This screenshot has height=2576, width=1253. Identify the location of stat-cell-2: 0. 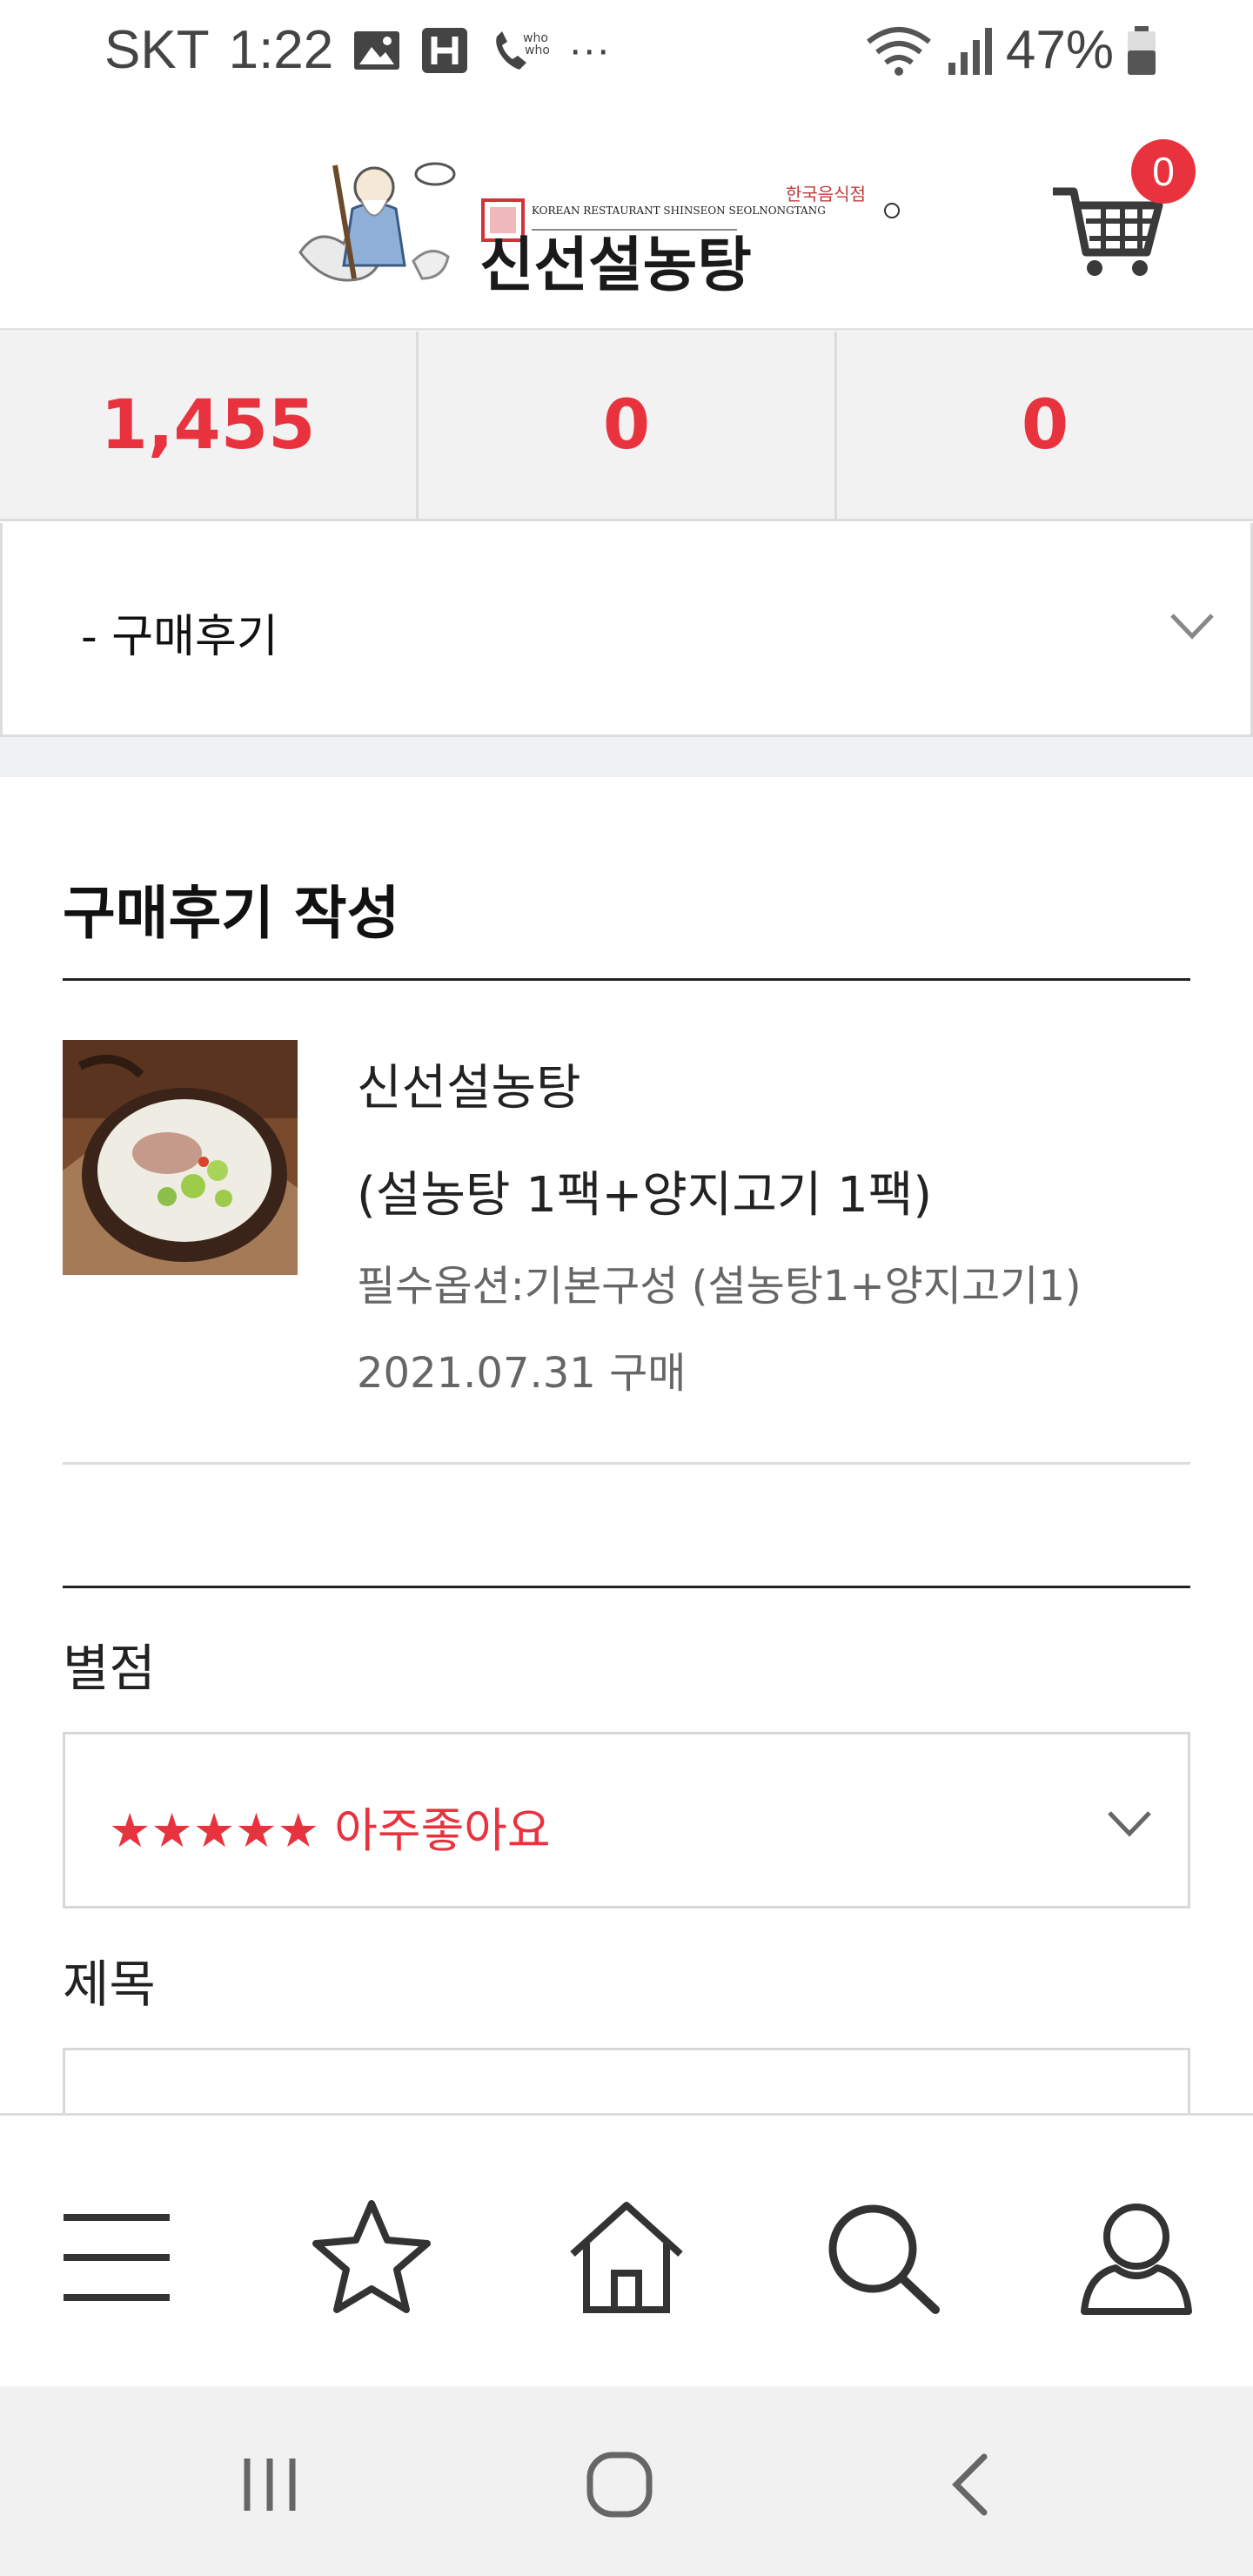
(628, 425).